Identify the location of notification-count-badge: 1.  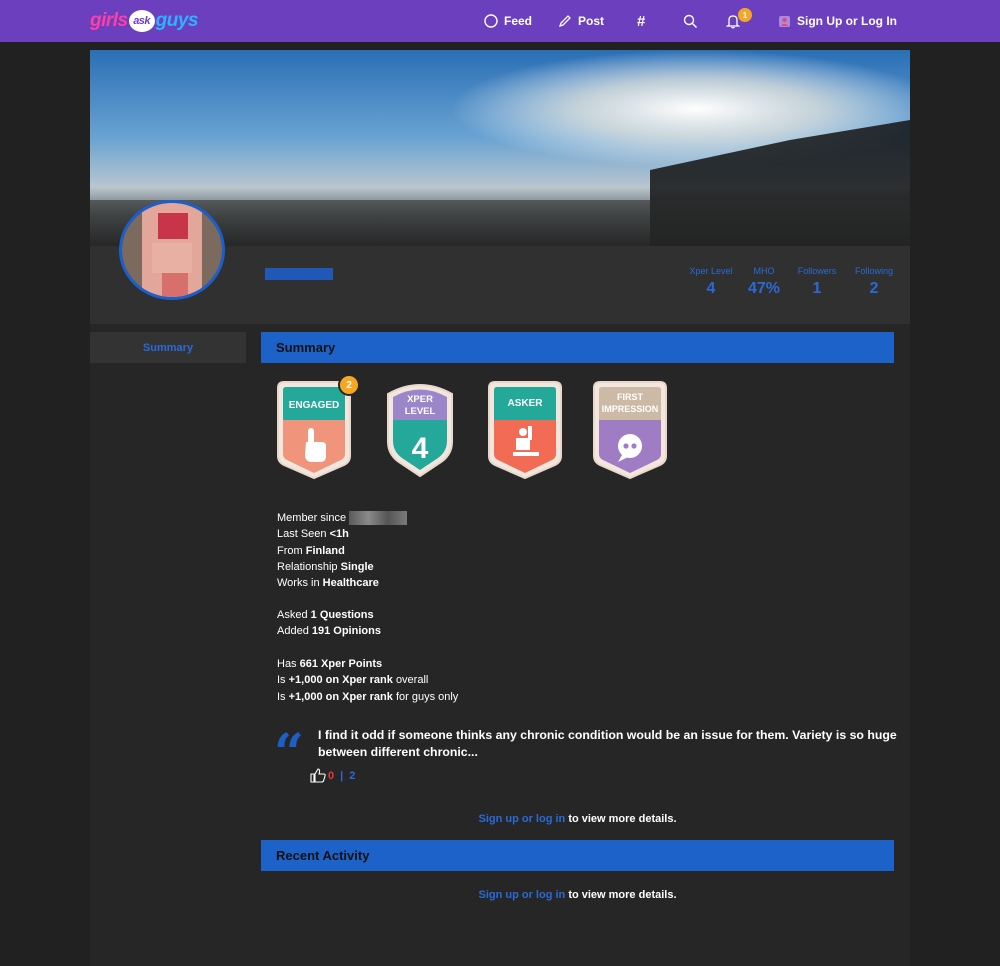
(745, 15).